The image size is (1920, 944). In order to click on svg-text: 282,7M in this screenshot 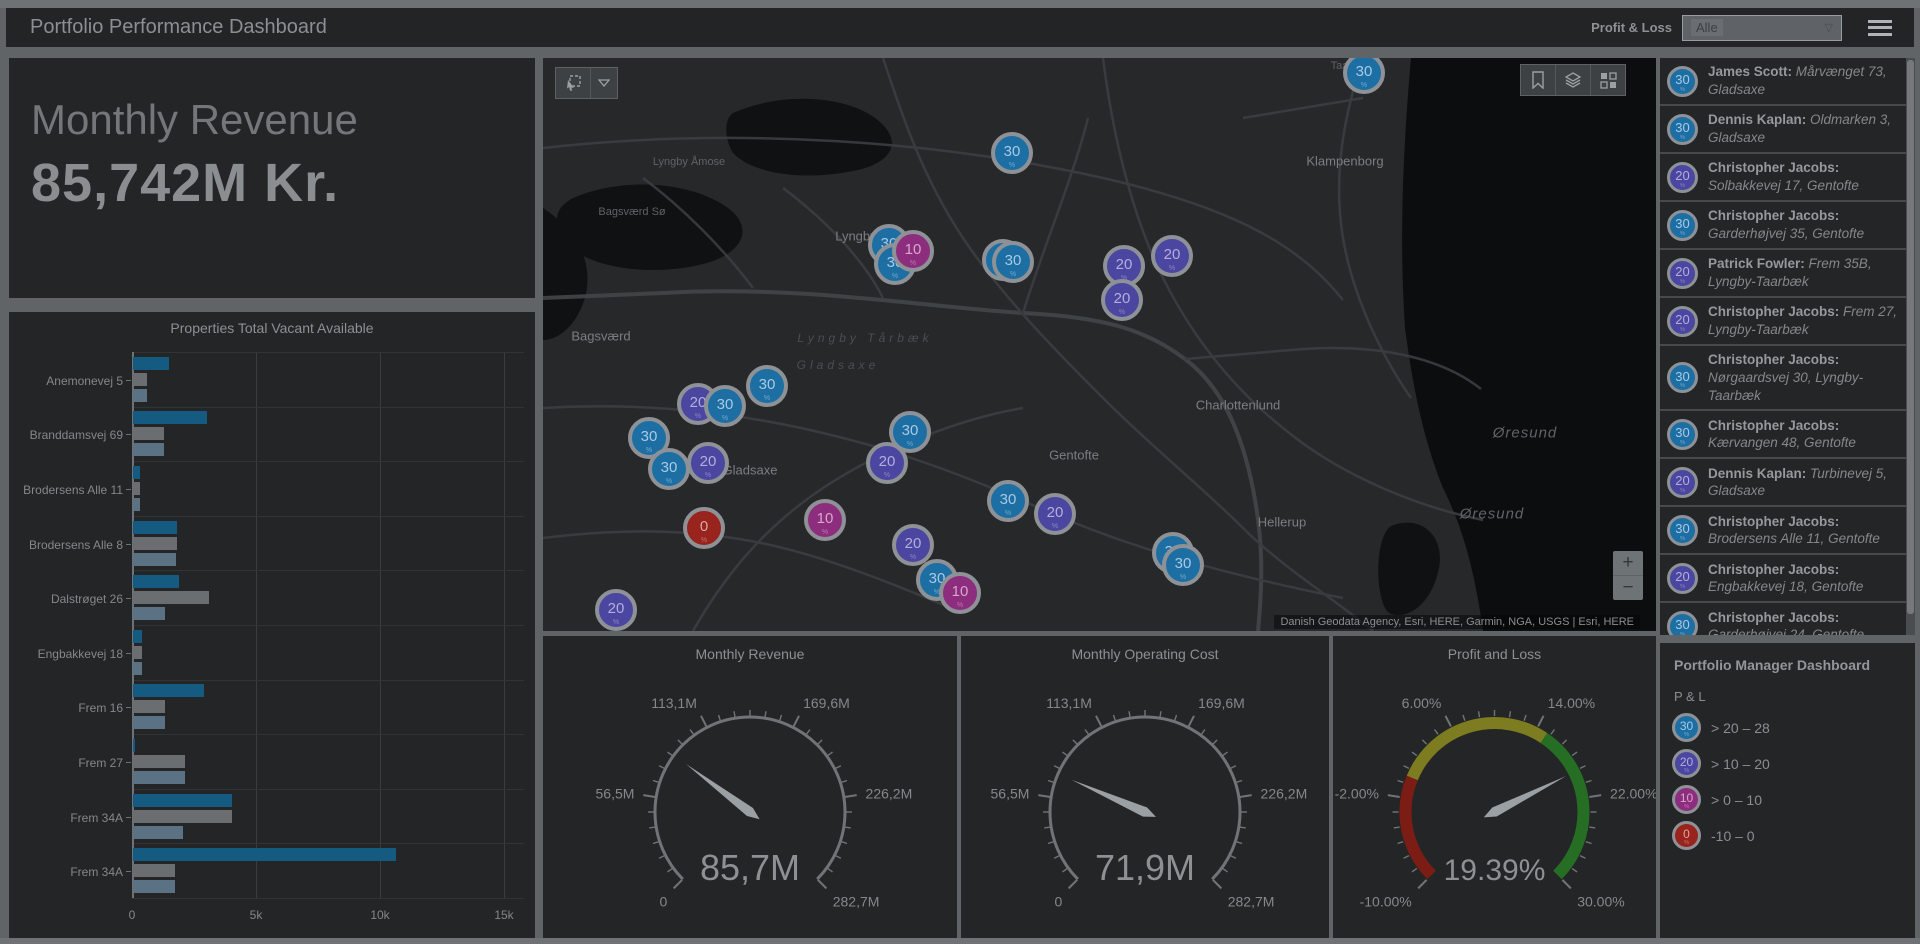, I will do `click(856, 902)`.